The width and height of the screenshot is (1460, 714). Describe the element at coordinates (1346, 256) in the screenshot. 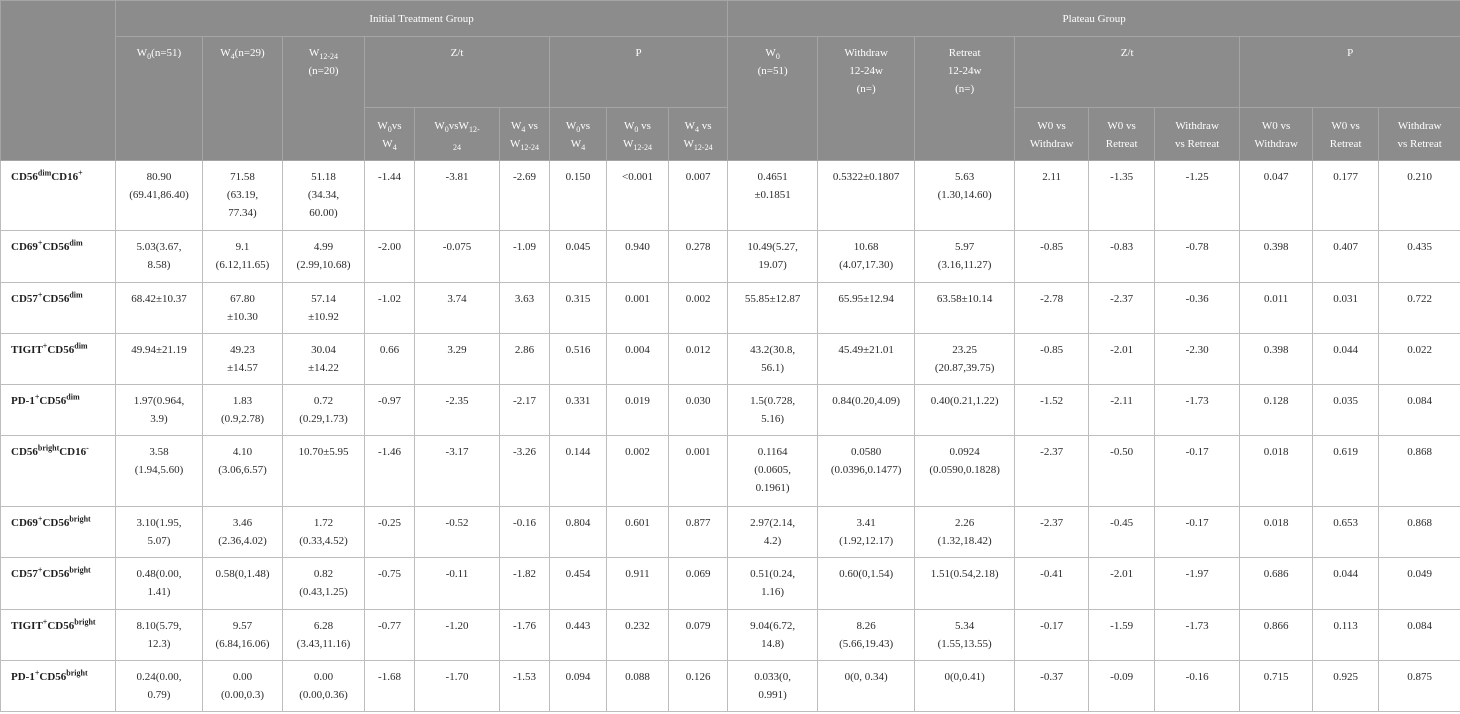

I see `table-cell: 0.407` at that location.